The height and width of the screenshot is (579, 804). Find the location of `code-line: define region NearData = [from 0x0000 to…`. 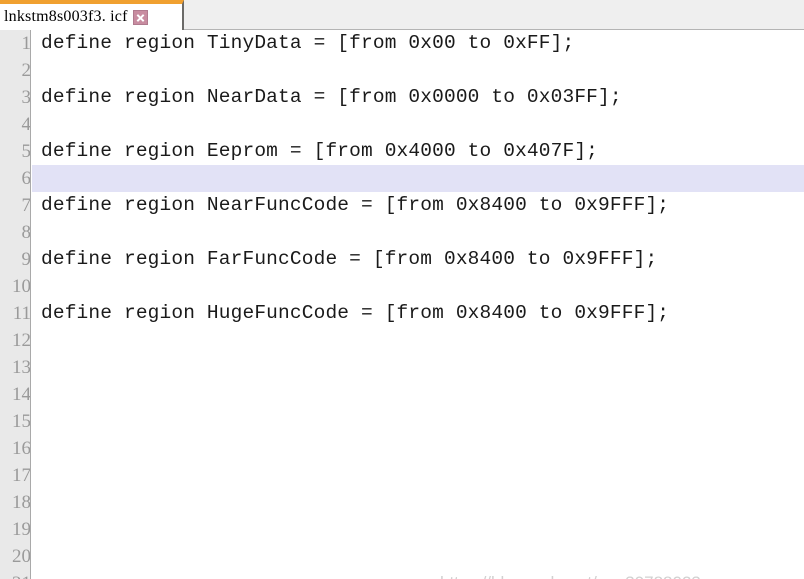

code-line: define region NearData = [from 0x0000 to… is located at coordinates (418, 97).